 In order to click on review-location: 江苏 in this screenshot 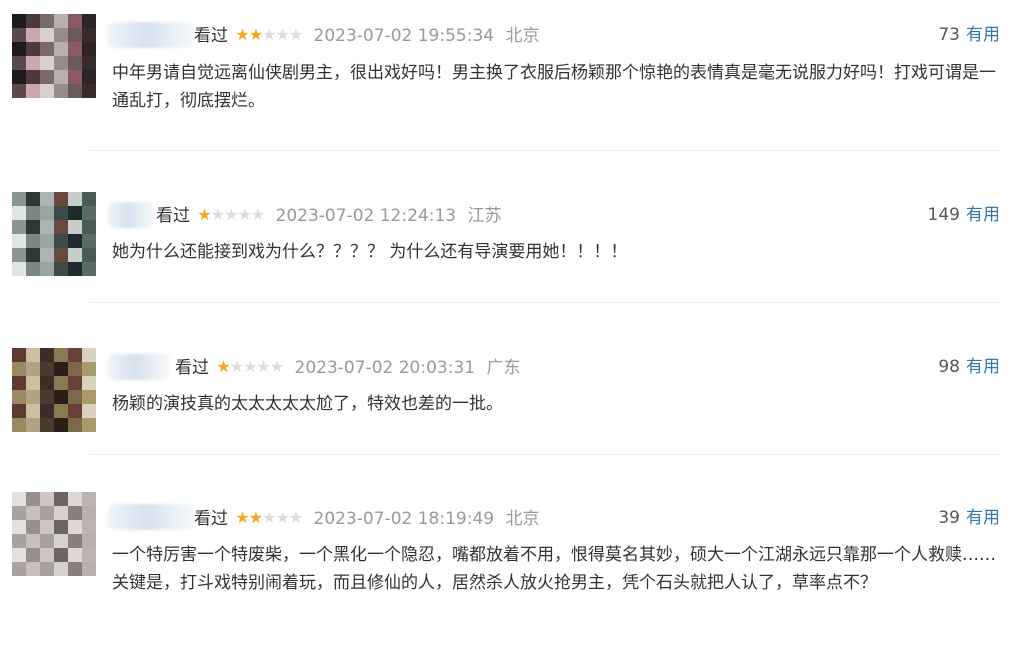, I will do `click(484, 216)`.